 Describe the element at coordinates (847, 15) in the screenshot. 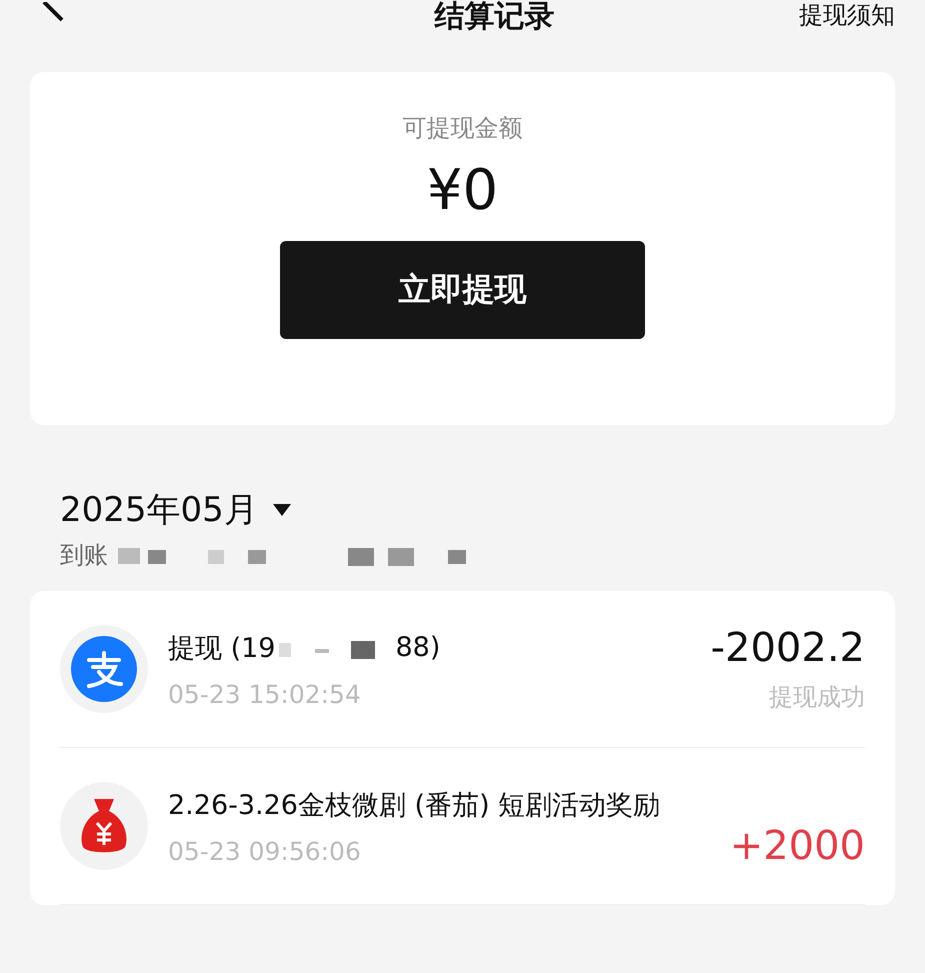

I see `withdrawal-notice-link: 提现须知` at that location.